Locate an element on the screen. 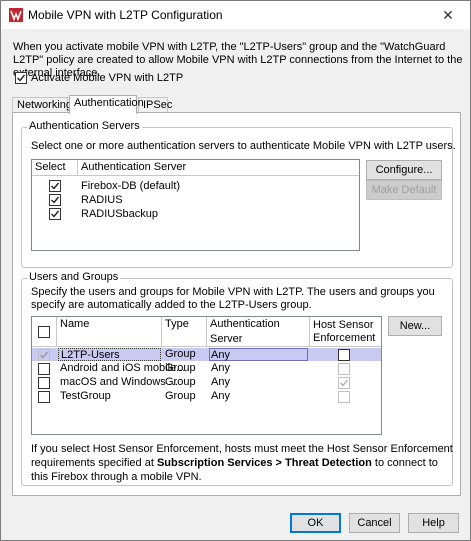 The image size is (471, 541). col-check-all is located at coordinates (44, 332).